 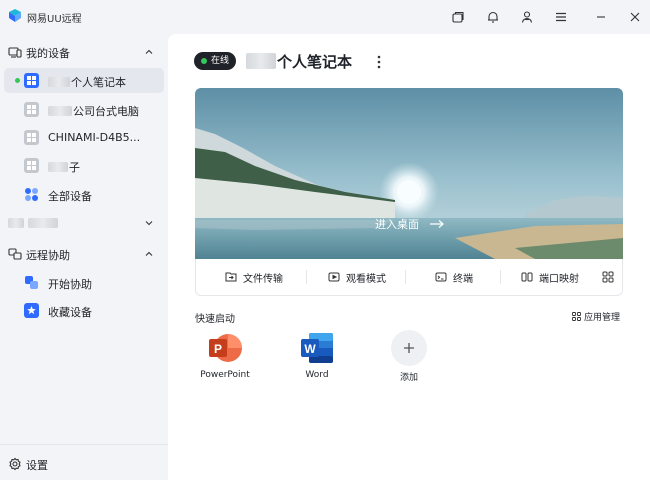 I want to click on settings-button: 设置, so click(x=84, y=464).